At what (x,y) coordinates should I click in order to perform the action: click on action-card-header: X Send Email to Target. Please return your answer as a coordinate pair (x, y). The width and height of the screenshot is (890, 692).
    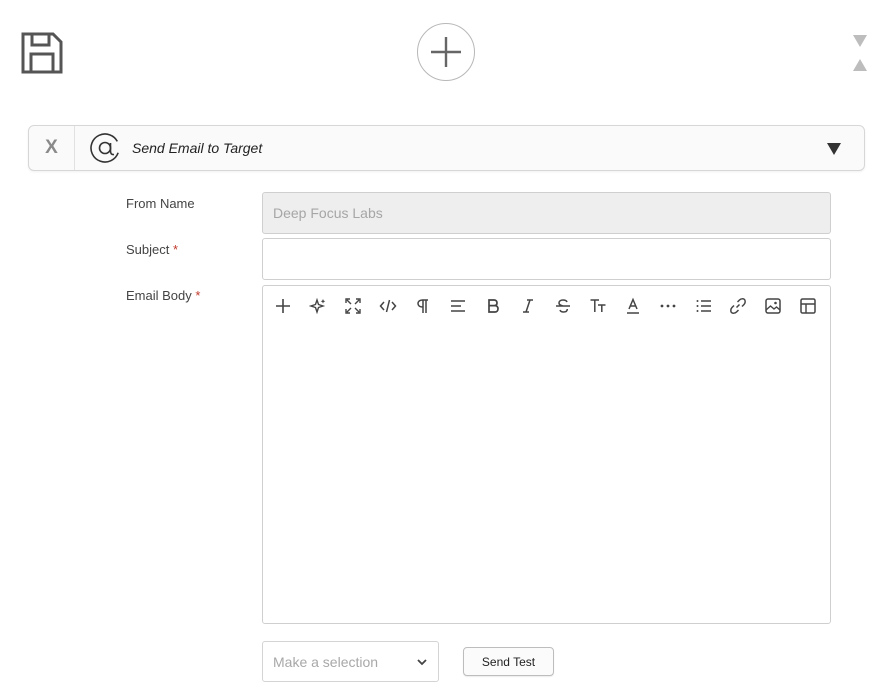
    Looking at the image, I should click on (446, 148).